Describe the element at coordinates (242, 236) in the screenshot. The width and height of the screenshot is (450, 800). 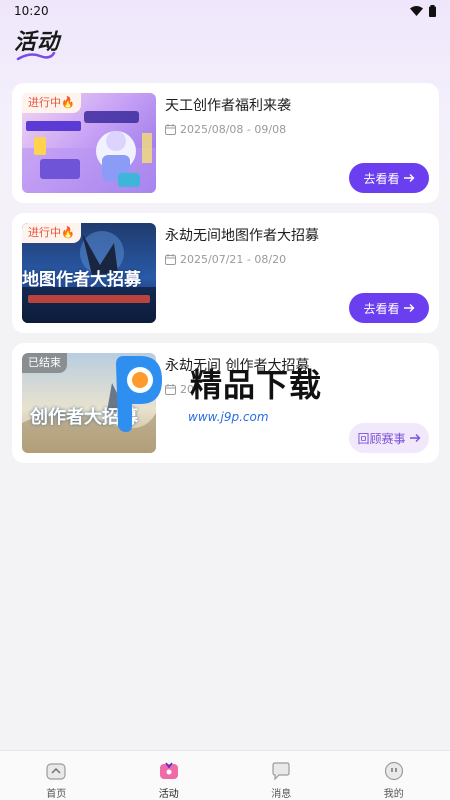
I see `card-title: 永劫无间地图作者大招募` at that location.